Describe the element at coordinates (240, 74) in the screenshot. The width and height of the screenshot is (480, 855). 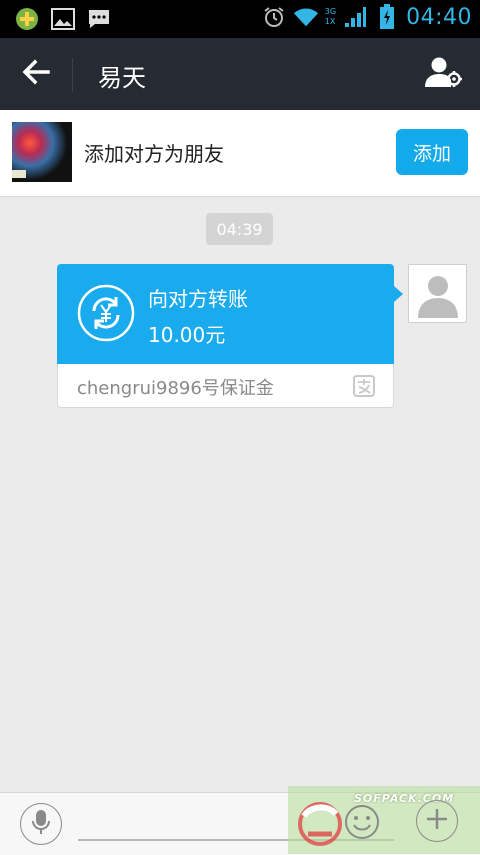
I see `chat-header: 易天` at that location.